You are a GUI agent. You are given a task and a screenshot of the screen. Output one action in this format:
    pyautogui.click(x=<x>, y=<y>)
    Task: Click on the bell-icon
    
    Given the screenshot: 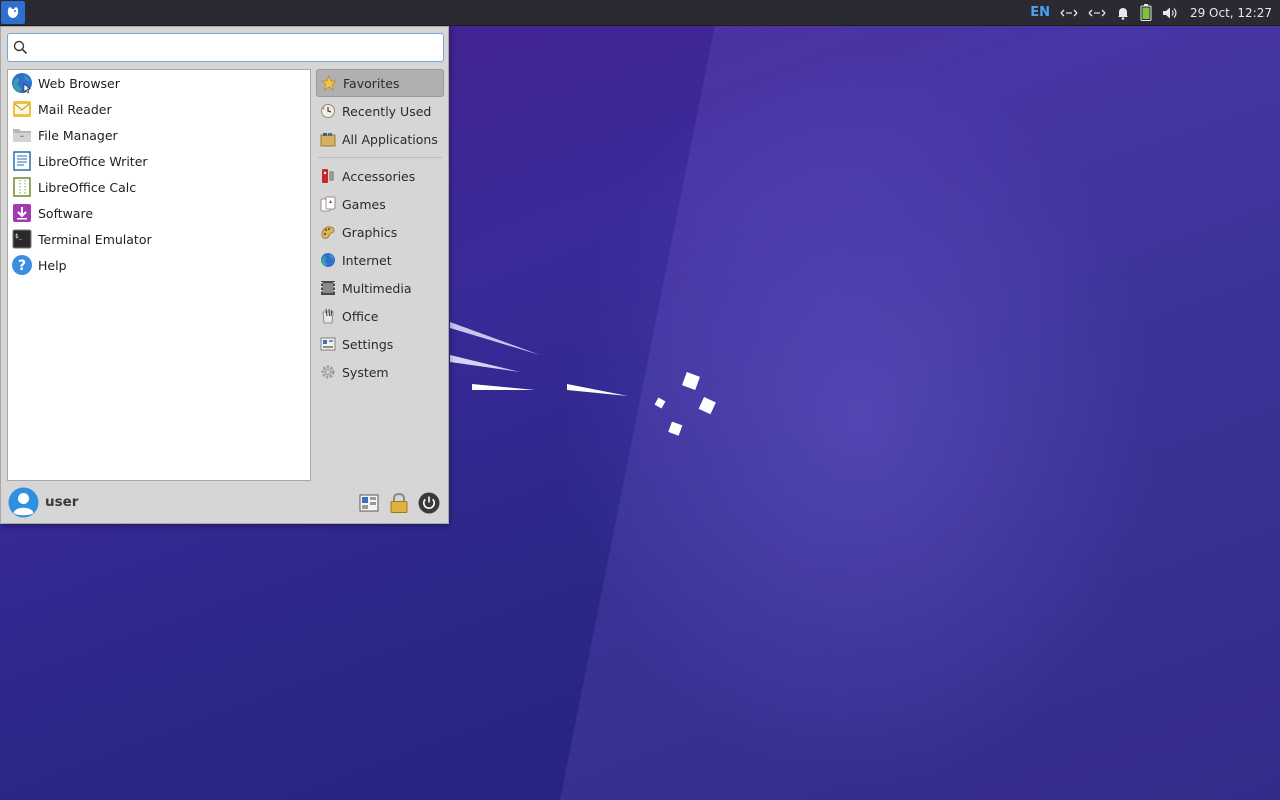 What is the action you would take?
    pyautogui.click(x=1123, y=12)
    